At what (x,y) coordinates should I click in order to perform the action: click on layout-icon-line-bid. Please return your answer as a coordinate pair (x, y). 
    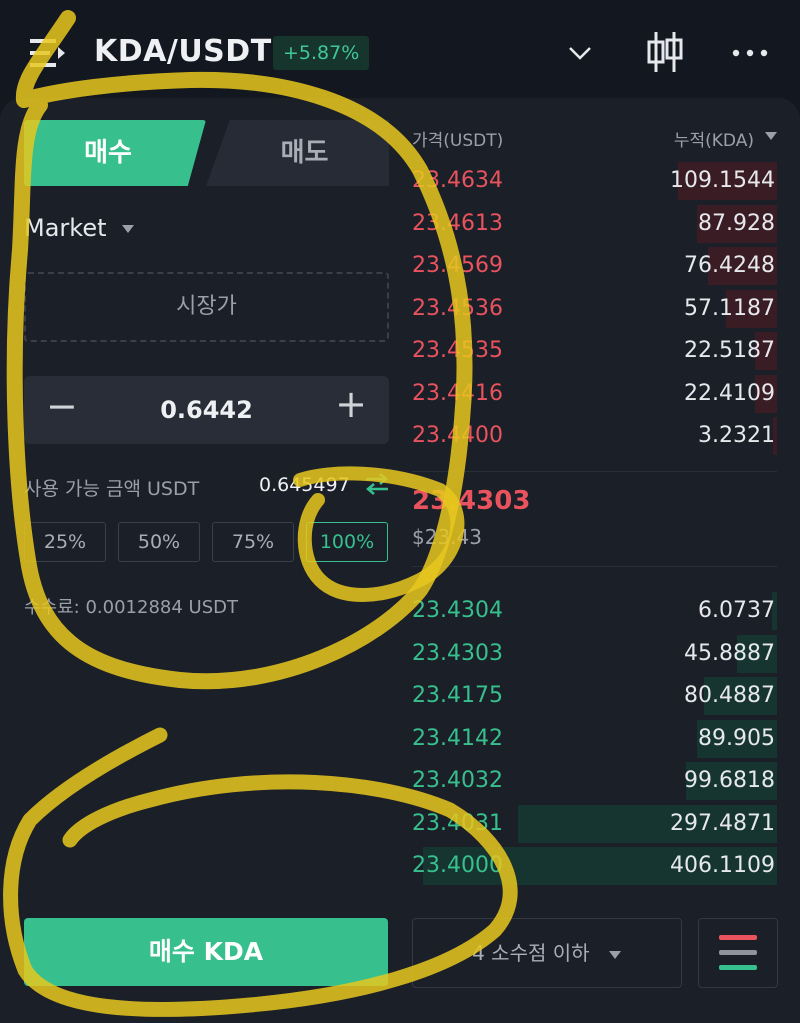
    Looking at the image, I should click on (738, 967).